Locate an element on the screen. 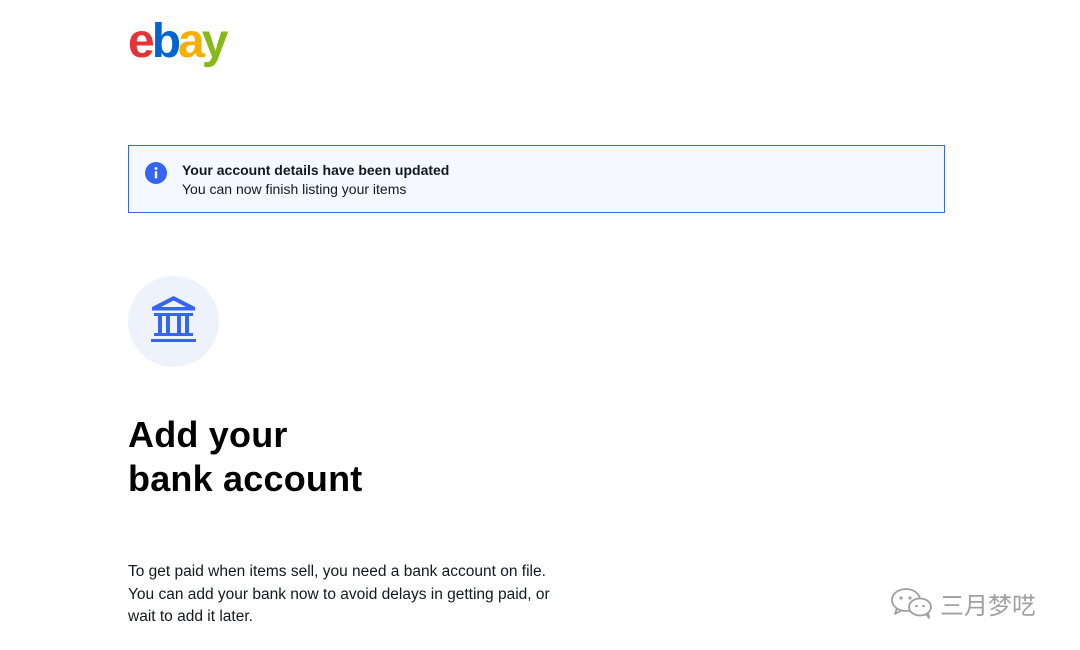 The image size is (1080, 650). ebay-logo: ebay is located at coordinates (184, 44).